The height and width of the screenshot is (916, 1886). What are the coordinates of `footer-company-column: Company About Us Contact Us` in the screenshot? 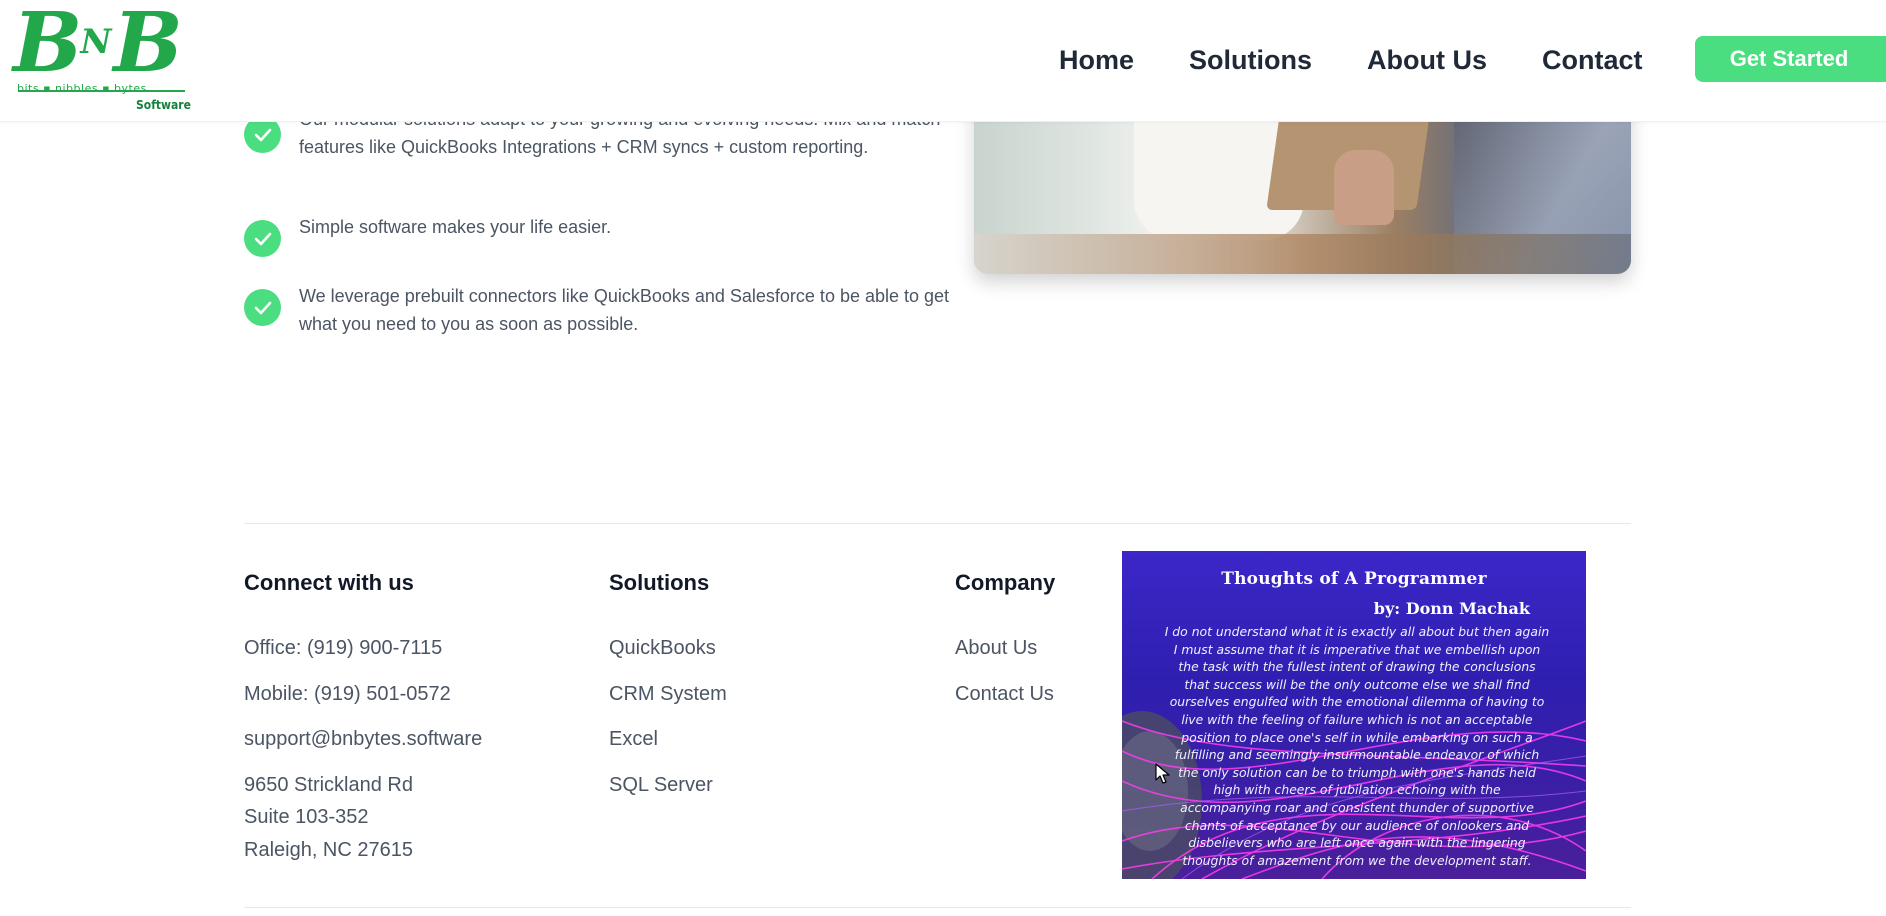 It's located at (1005, 646).